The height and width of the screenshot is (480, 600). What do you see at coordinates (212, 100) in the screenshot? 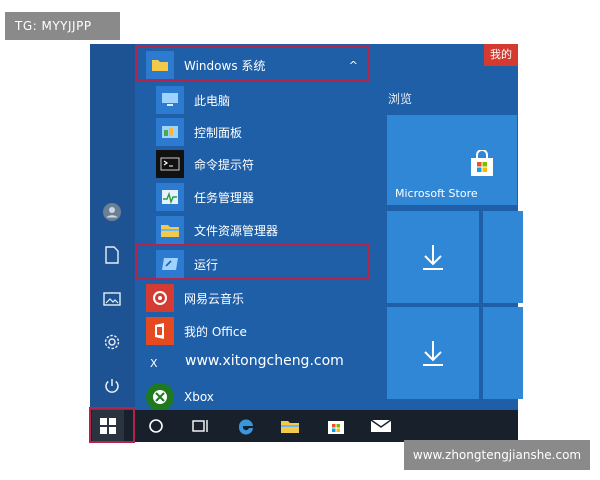
I see `list-item-label: 此电脑` at bounding box center [212, 100].